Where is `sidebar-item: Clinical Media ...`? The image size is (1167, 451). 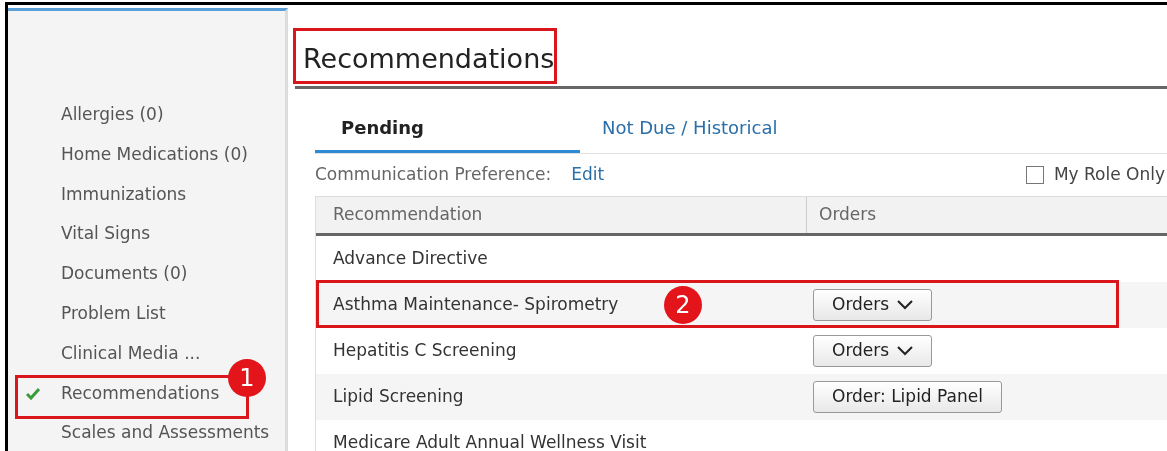
sidebar-item: Clinical Media ... is located at coordinates (131, 353).